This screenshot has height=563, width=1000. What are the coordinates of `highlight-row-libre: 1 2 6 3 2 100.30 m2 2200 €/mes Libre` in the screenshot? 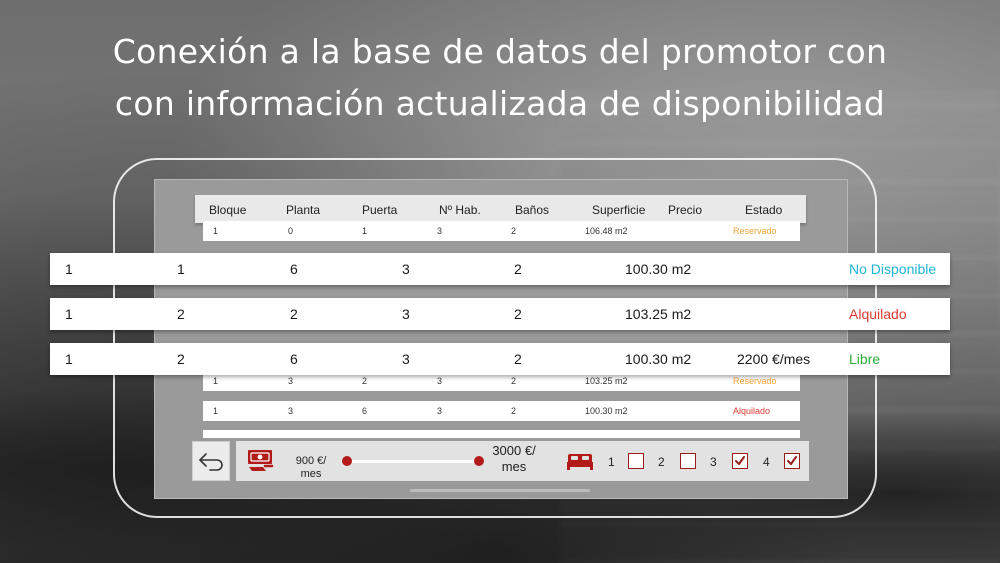 It's located at (500, 359).